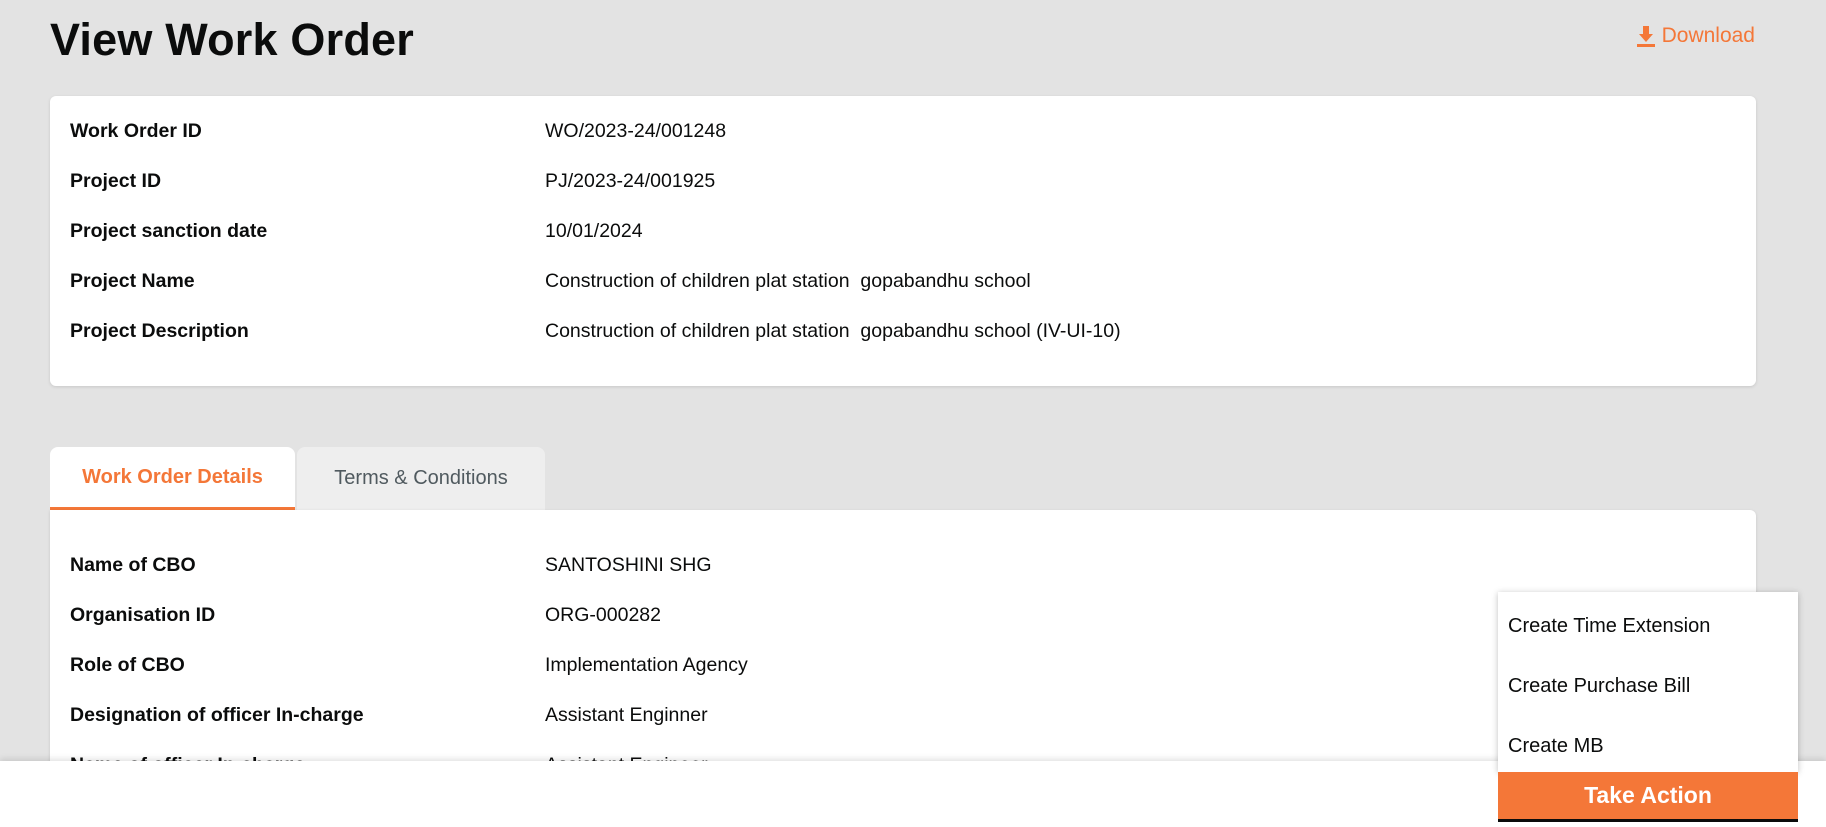 Image resolution: width=1826 pixels, height=827 pixels. I want to click on field-value: 10/01/2024, so click(594, 231).